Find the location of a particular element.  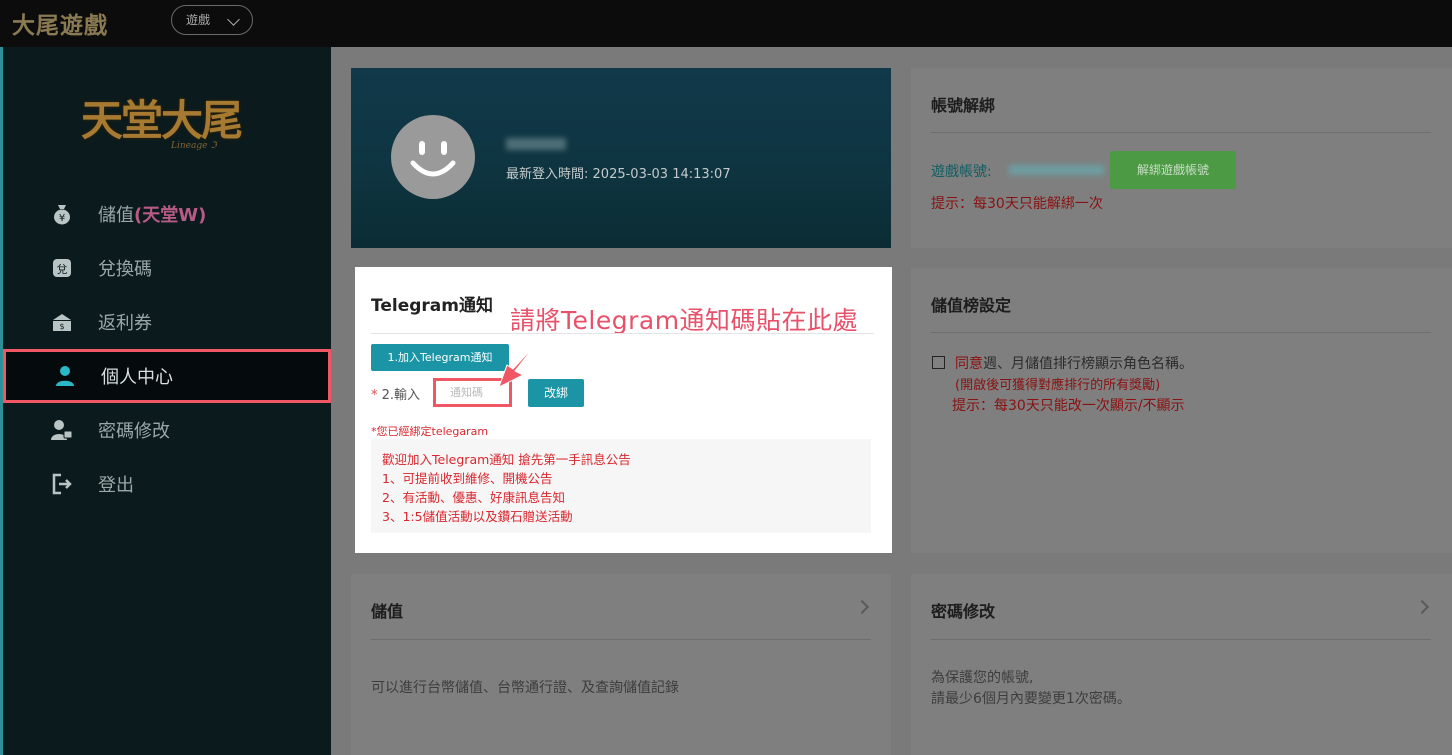

chevron-down-icon is located at coordinates (233, 19).